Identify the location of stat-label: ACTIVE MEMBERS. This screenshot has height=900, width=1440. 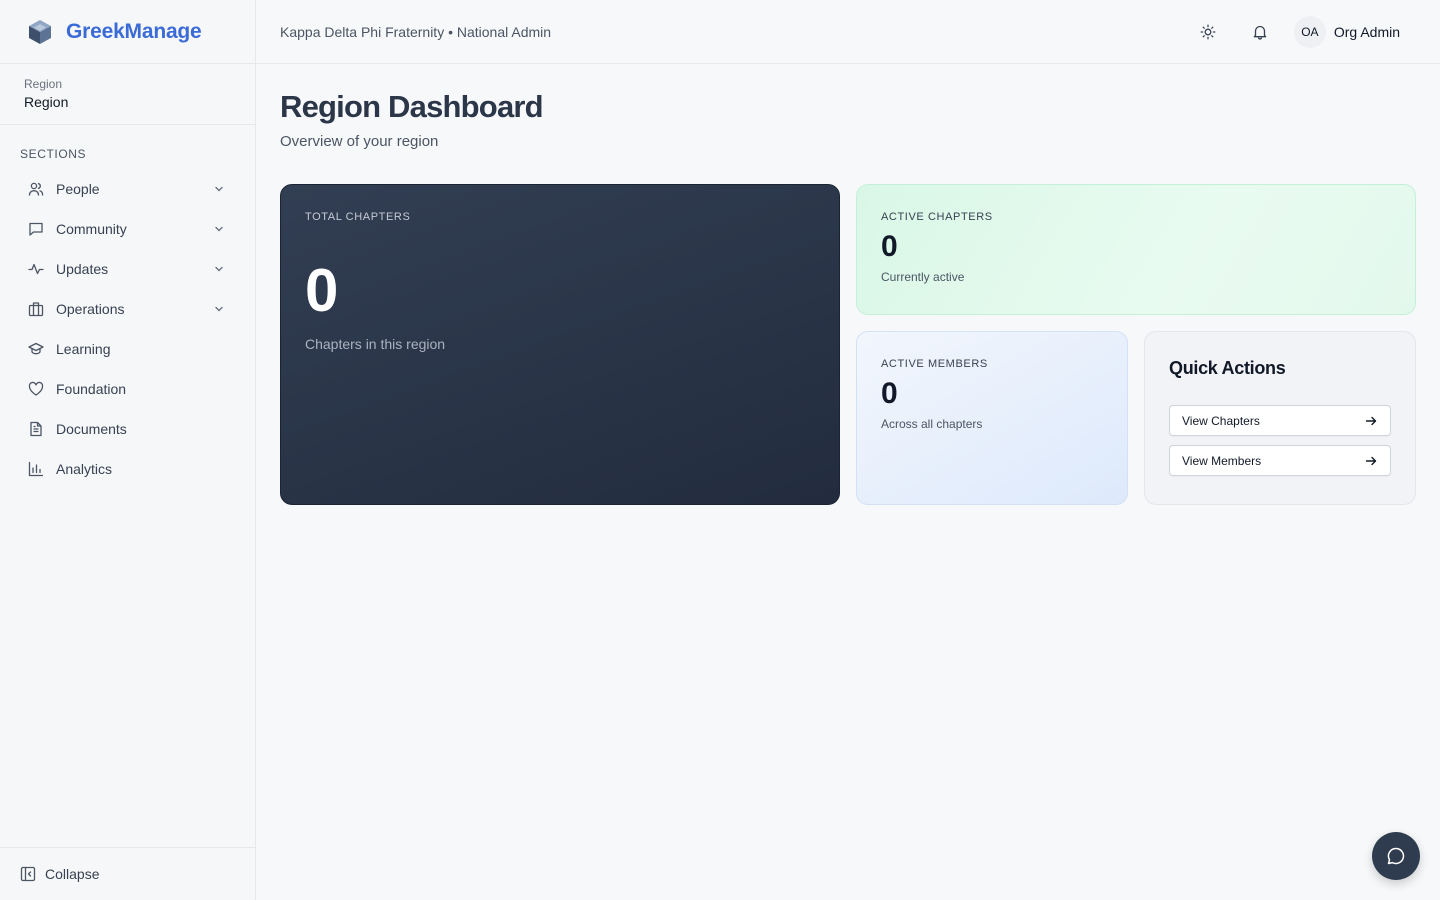
(934, 364).